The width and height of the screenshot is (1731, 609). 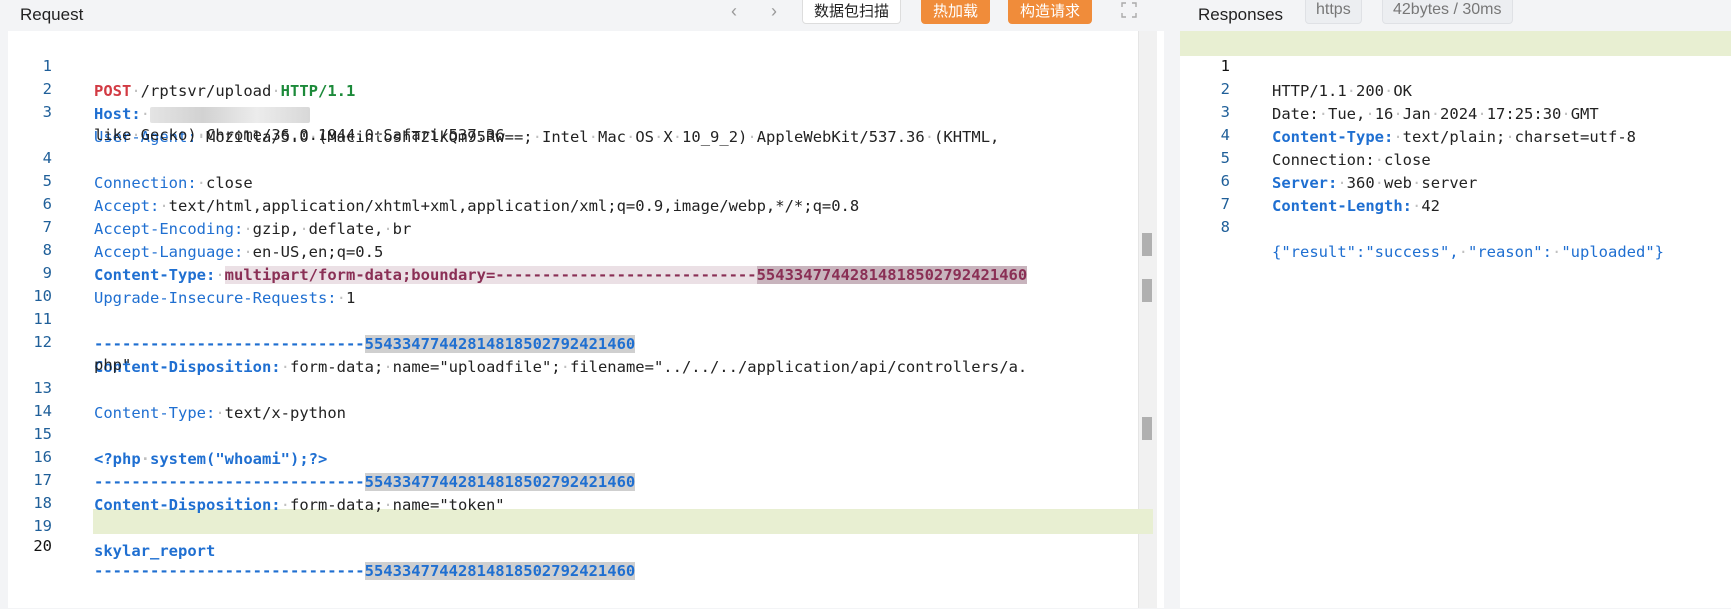 What do you see at coordinates (1241, 14) in the screenshot?
I see `response-title: Responses` at bounding box center [1241, 14].